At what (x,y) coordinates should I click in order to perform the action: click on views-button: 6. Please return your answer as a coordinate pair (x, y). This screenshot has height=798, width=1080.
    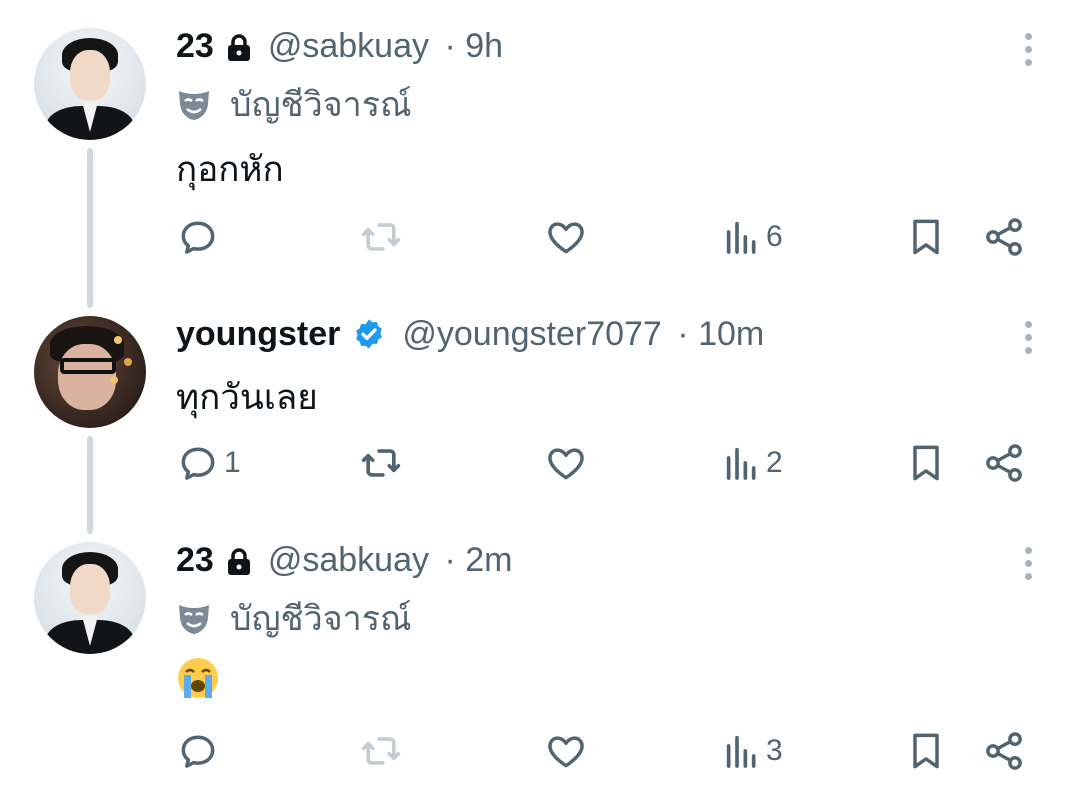
    Looking at the image, I should click on (752, 237).